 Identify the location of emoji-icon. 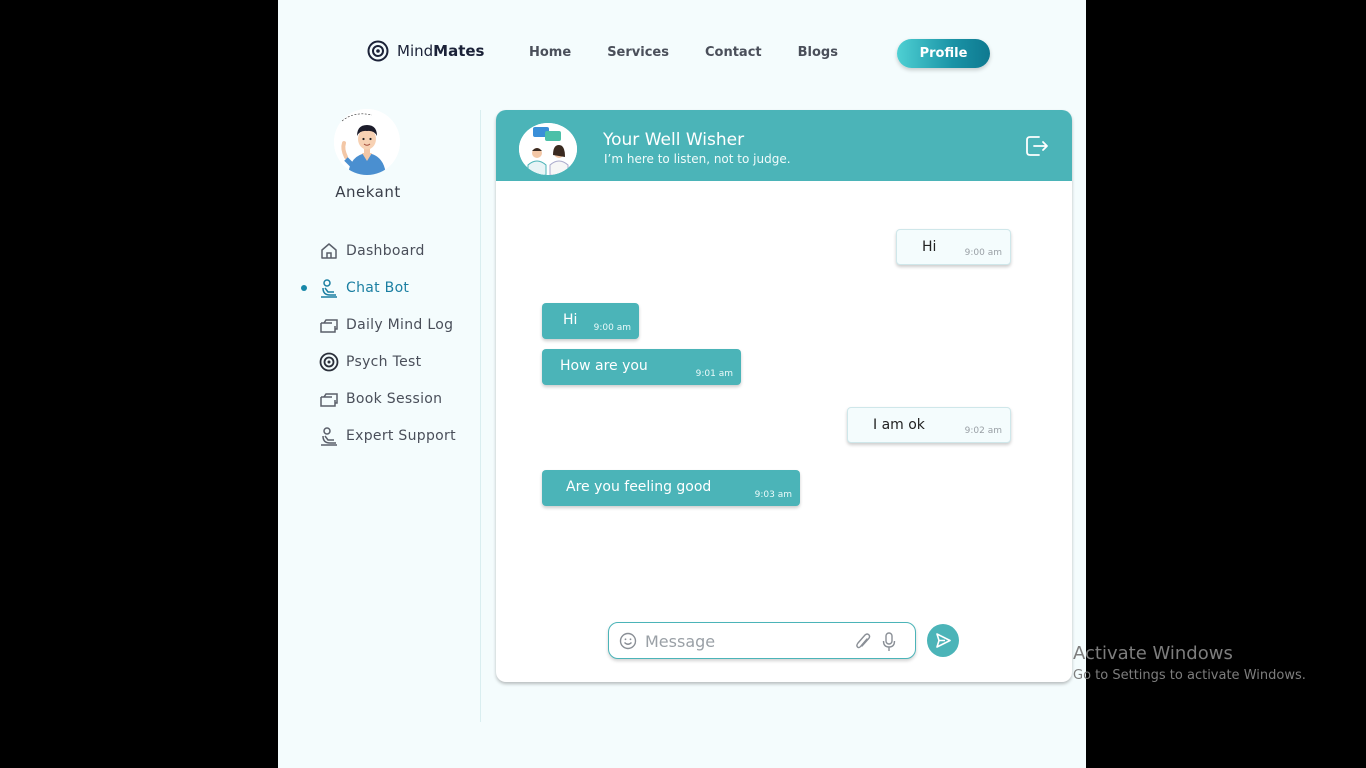
(628, 641).